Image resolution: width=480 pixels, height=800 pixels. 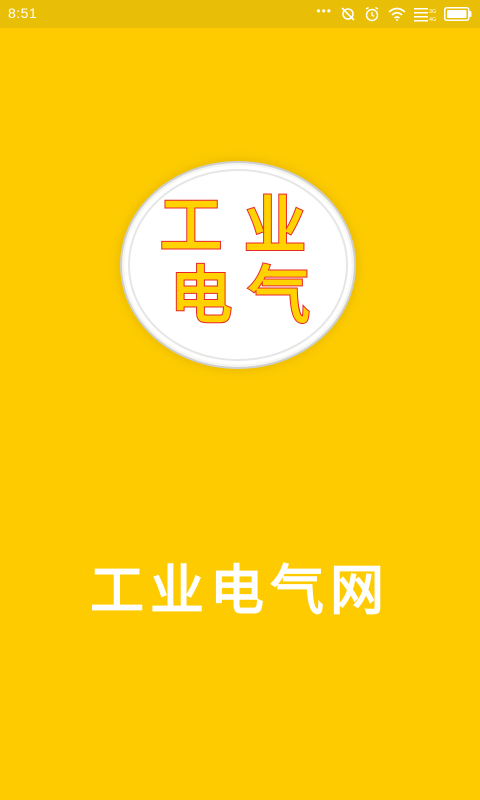 What do you see at coordinates (275, 225) in the screenshot?
I see `logo-character: 业` at bounding box center [275, 225].